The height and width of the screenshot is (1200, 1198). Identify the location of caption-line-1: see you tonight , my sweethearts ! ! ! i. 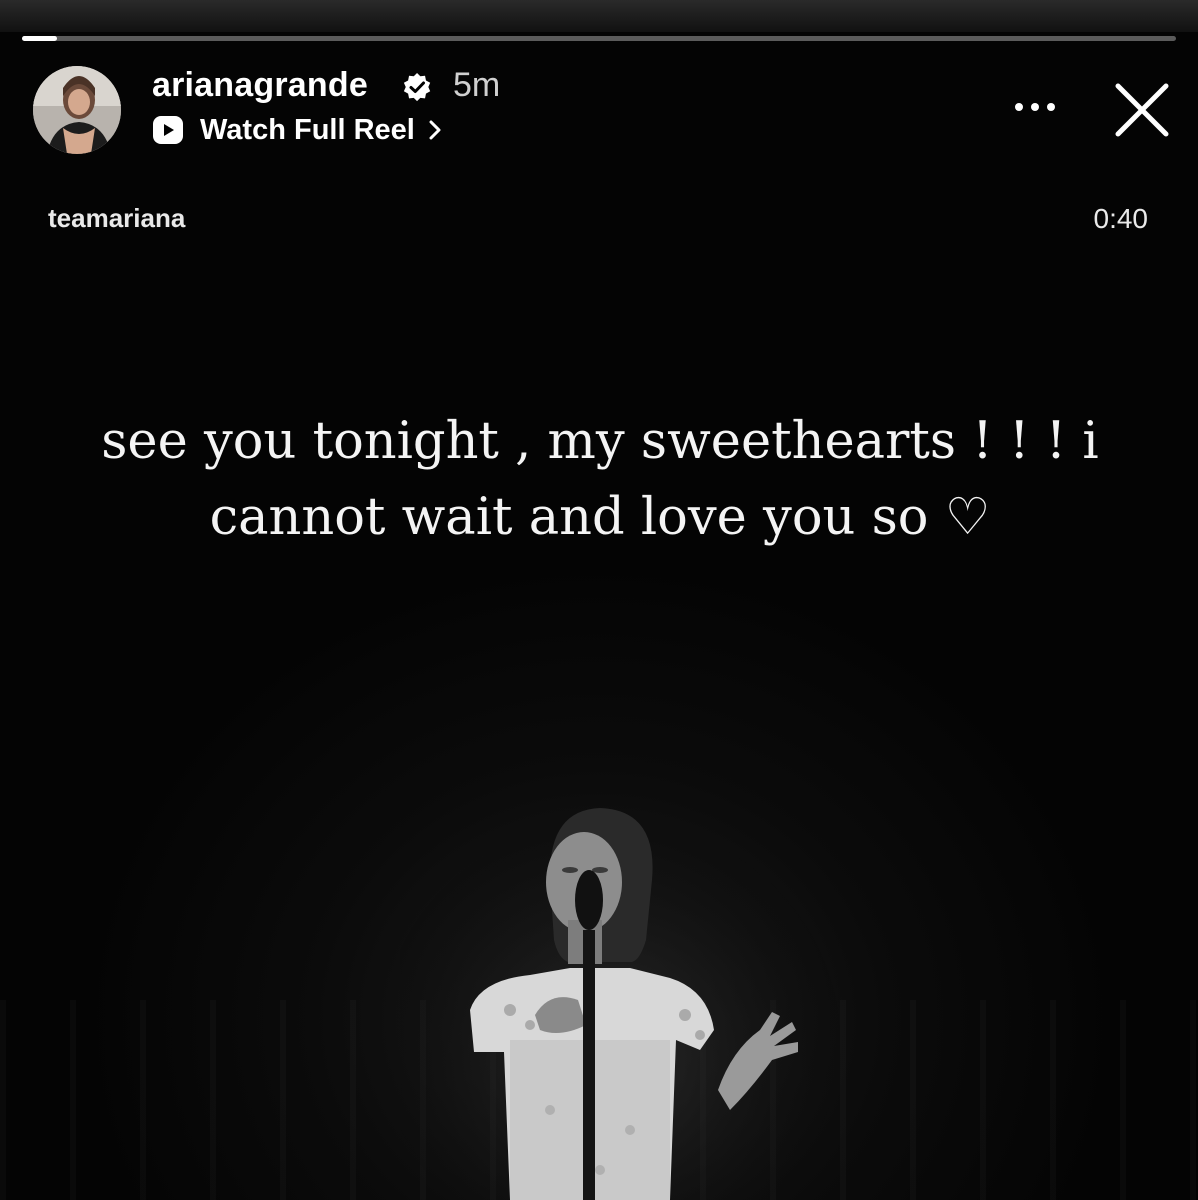
(600, 441).